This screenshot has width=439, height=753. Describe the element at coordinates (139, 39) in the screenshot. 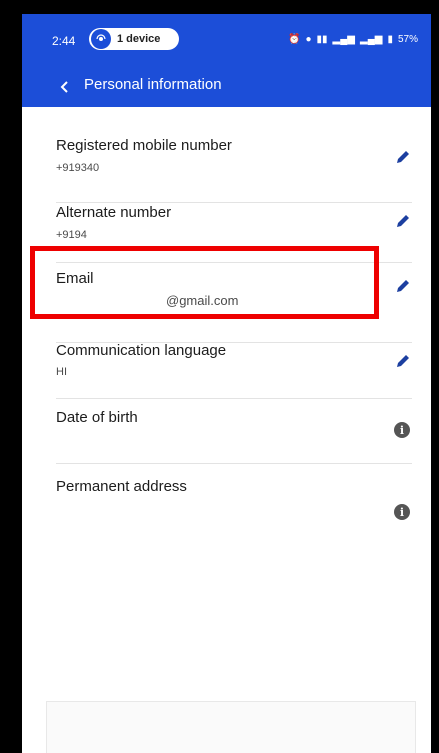

I see `device-pill-label: 1 device` at that location.